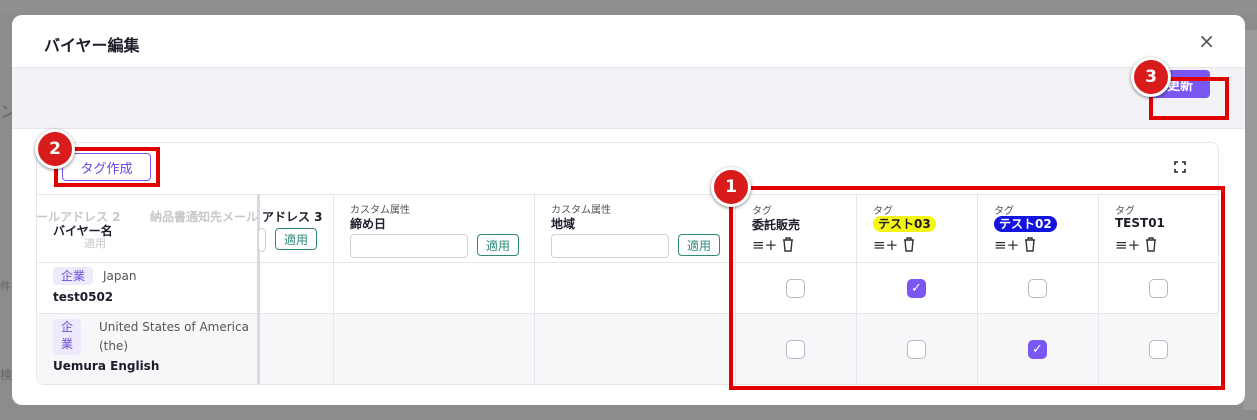 The width and height of the screenshot is (1257, 420). Describe the element at coordinates (114, 346) in the screenshot. I see `country-text: (the)` at that location.